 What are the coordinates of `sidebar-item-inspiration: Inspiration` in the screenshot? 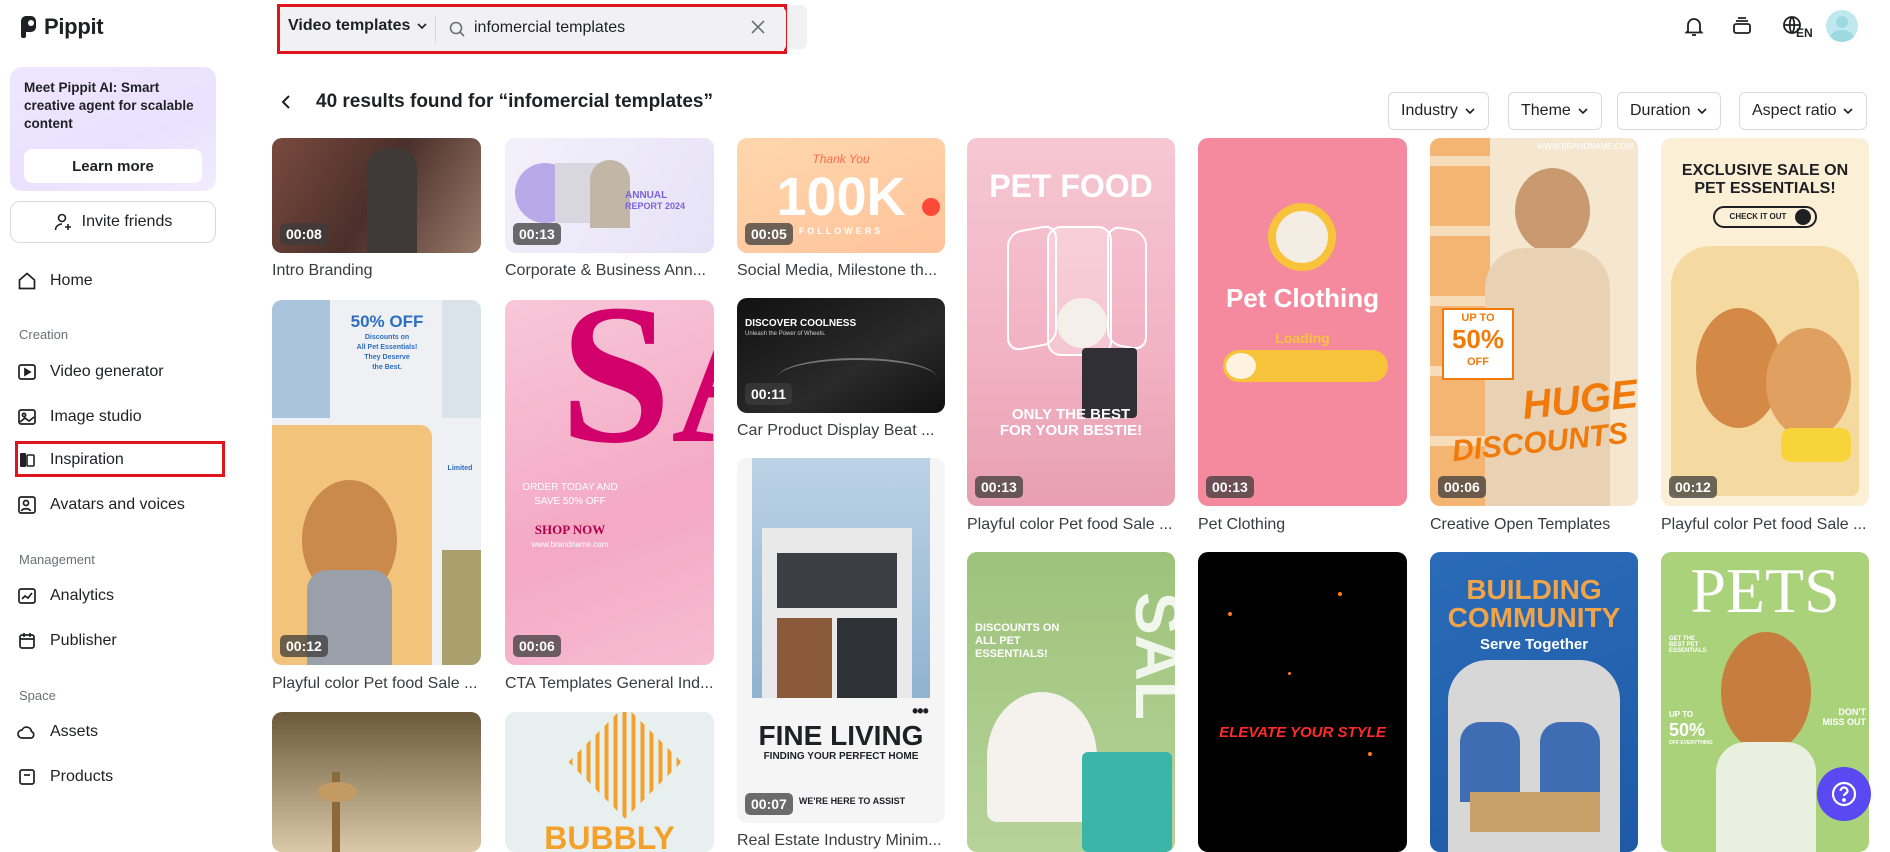 It's located at (118, 460).